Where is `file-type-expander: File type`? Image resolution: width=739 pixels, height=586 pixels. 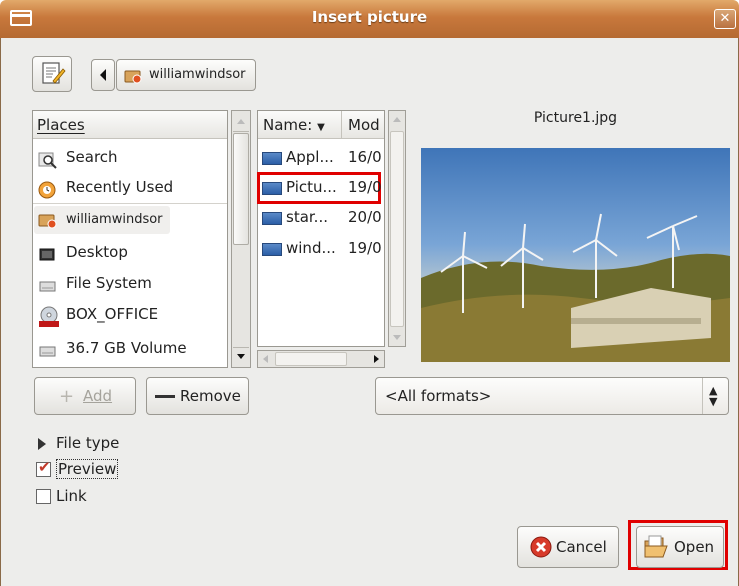
file-type-expander: File type is located at coordinates (78, 443).